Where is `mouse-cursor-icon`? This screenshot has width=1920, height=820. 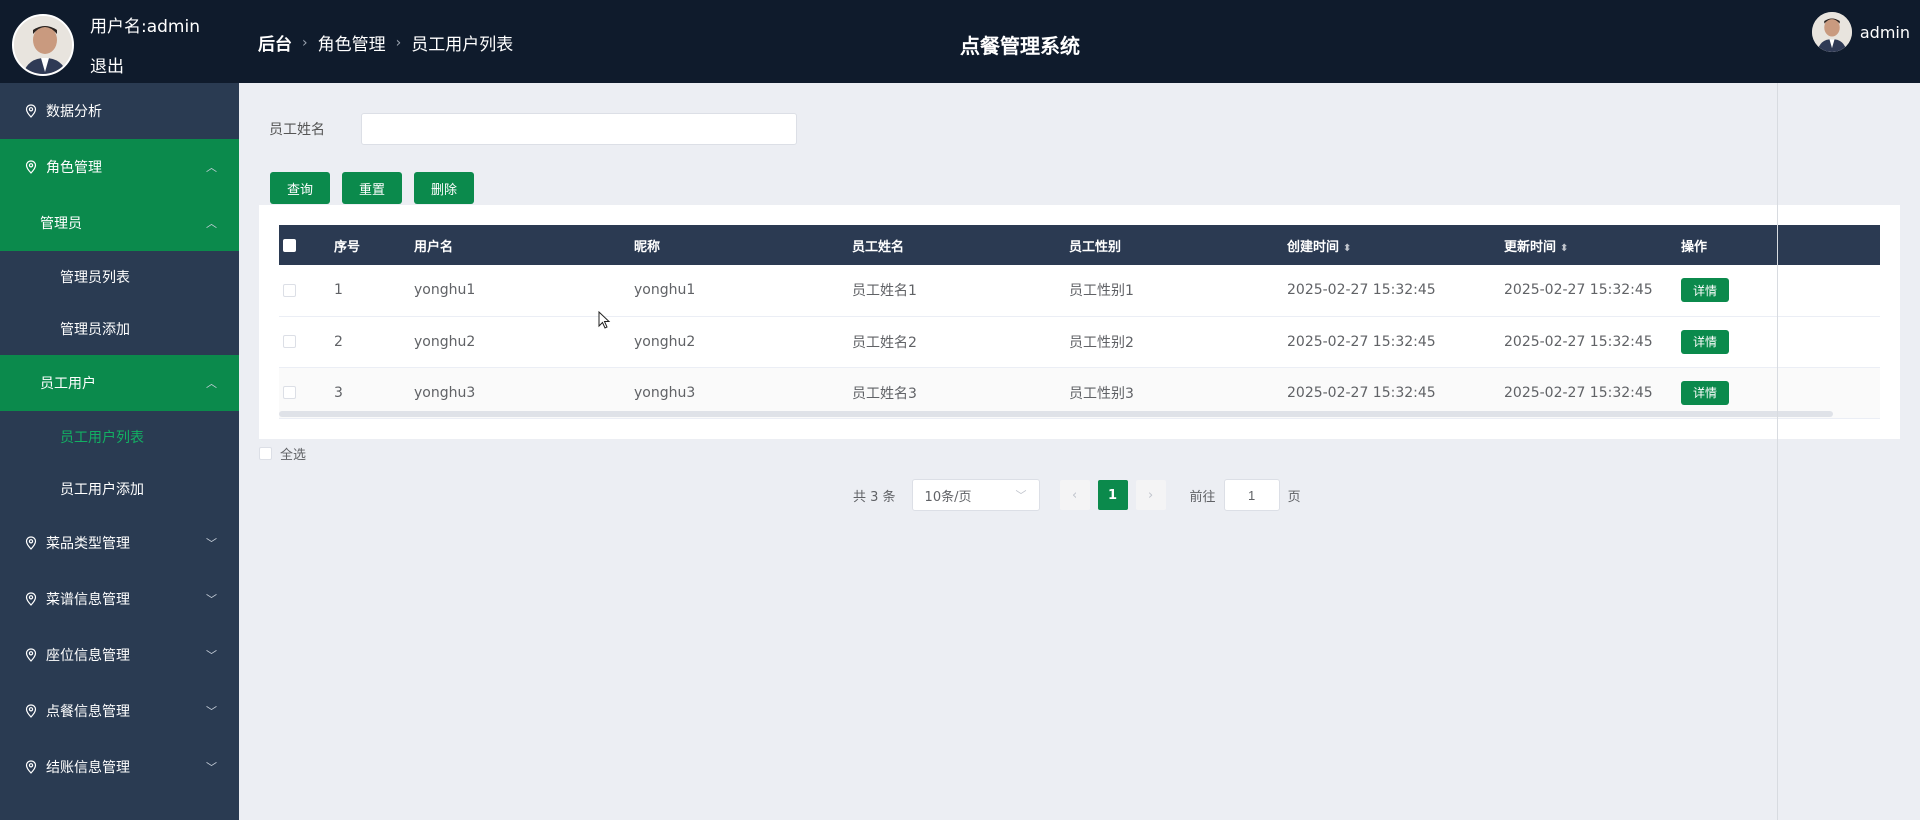 mouse-cursor-icon is located at coordinates (604, 320).